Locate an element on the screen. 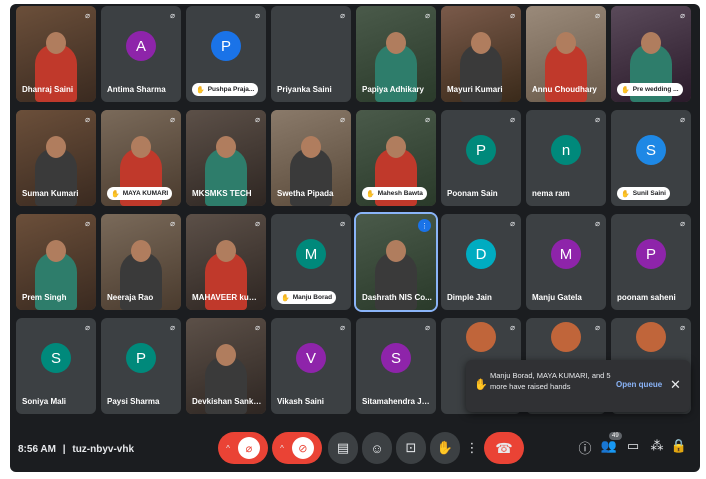 This screenshot has width=706, height=479. participant-tile: D ⌀ Dimple Jain is located at coordinates (481, 262).